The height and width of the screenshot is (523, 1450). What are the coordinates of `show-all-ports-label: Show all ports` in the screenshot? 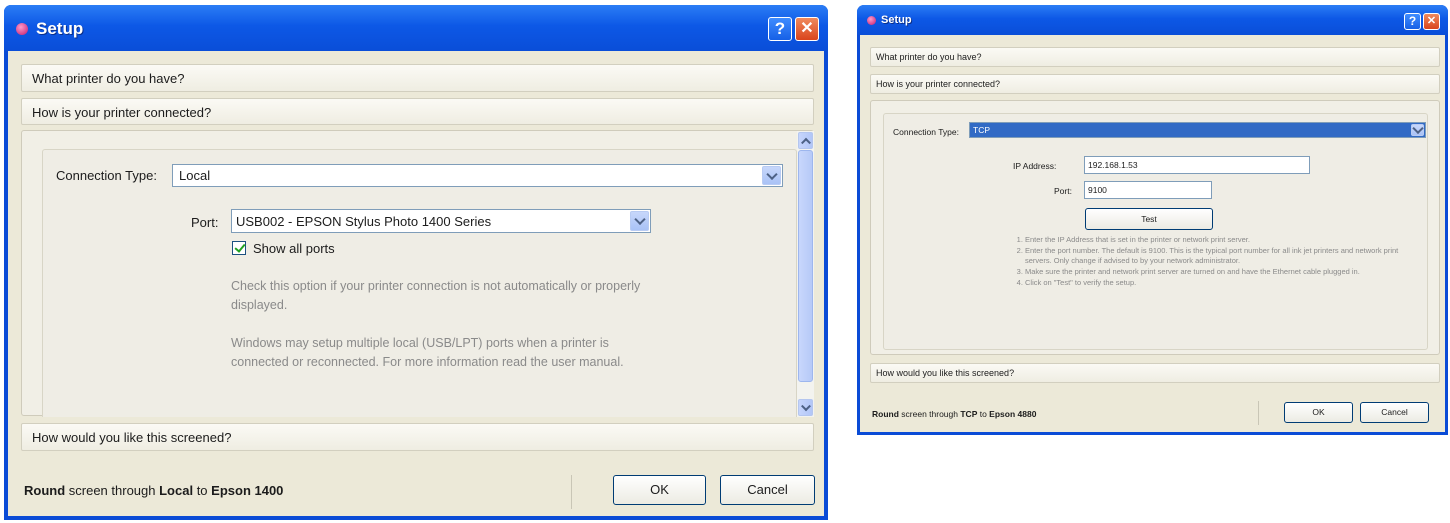 It's located at (294, 248).